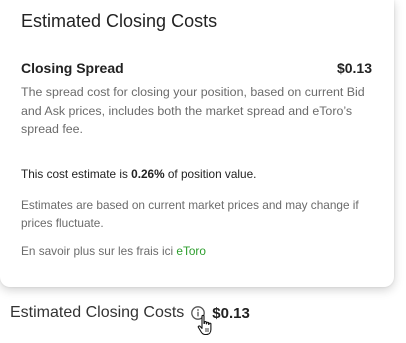 Image resolution: width=406 pixels, height=343 pixels. What do you see at coordinates (99, 251) in the screenshot?
I see `more-info-prefix: En savoir plus sur les frais ici` at bounding box center [99, 251].